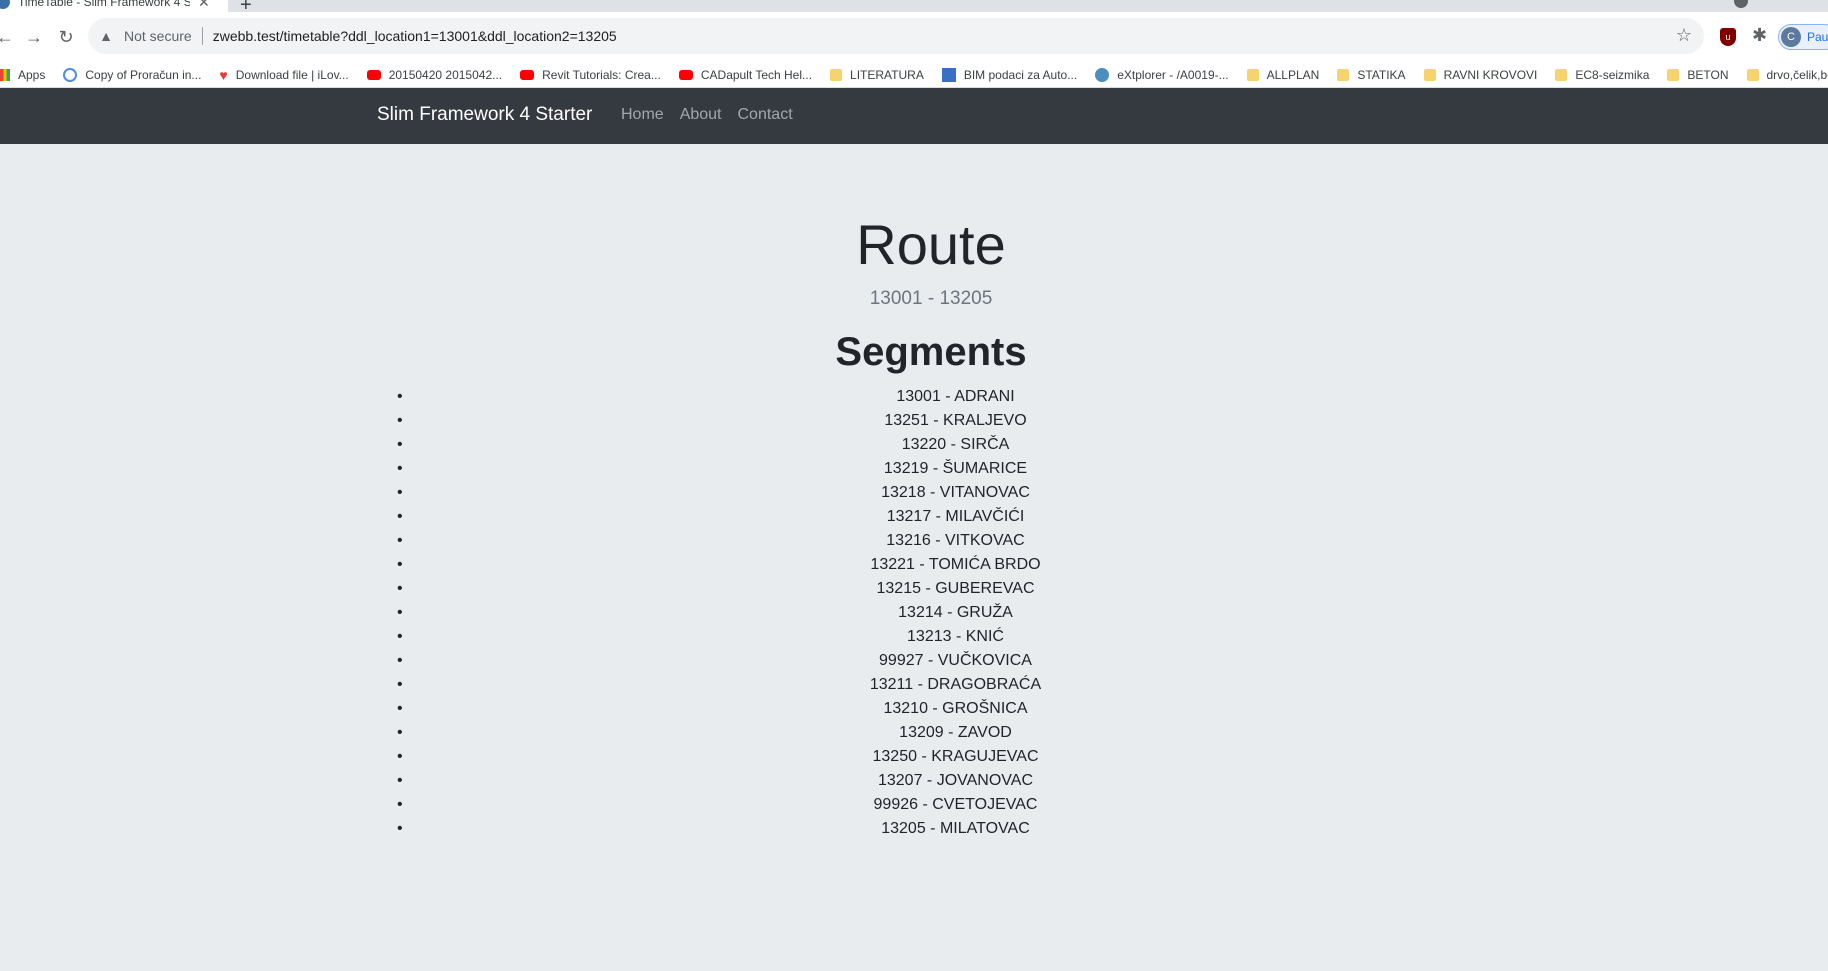  Describe the element at coordinates (5, 74) in the screenshot. I see `apps-icon` at that location.